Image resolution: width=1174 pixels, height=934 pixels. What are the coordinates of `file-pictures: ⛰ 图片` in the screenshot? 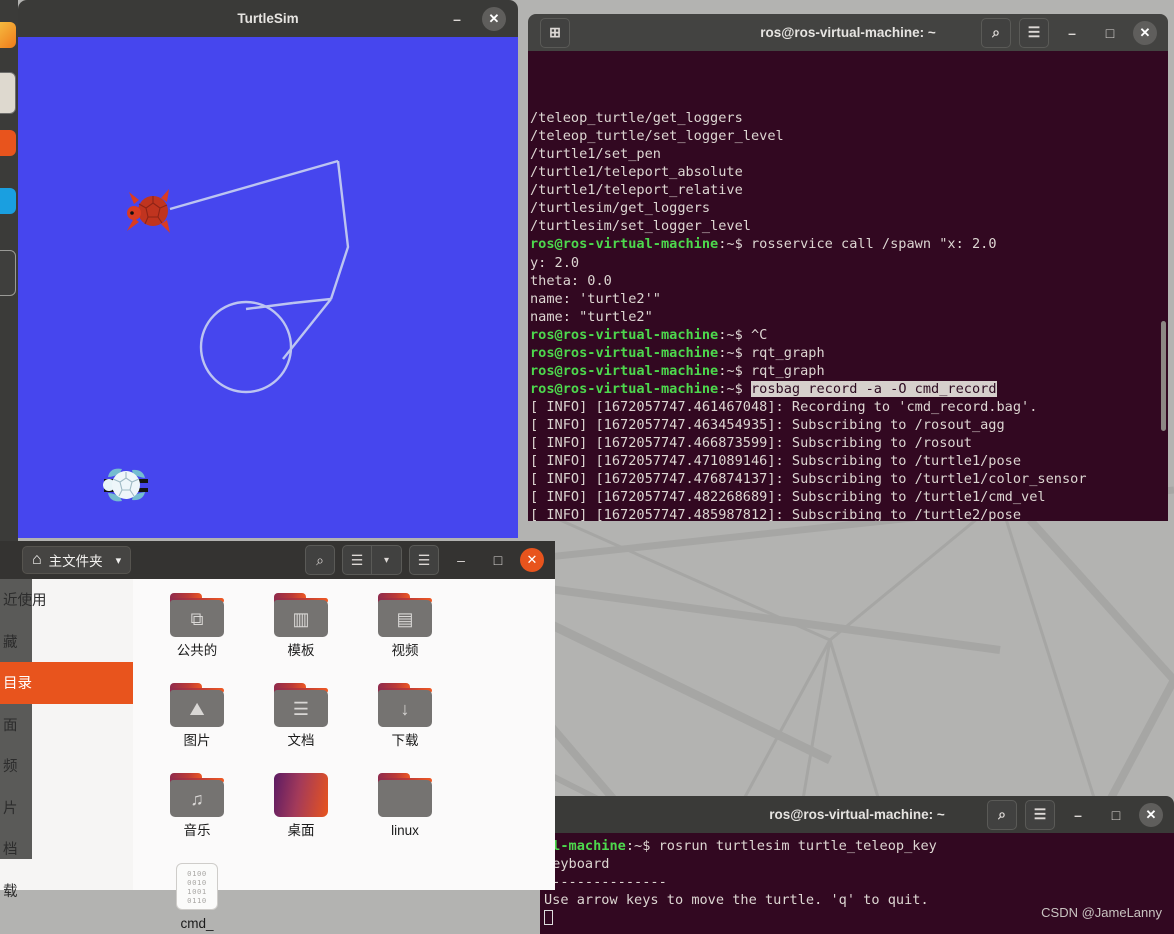 It's located at (197, 724).